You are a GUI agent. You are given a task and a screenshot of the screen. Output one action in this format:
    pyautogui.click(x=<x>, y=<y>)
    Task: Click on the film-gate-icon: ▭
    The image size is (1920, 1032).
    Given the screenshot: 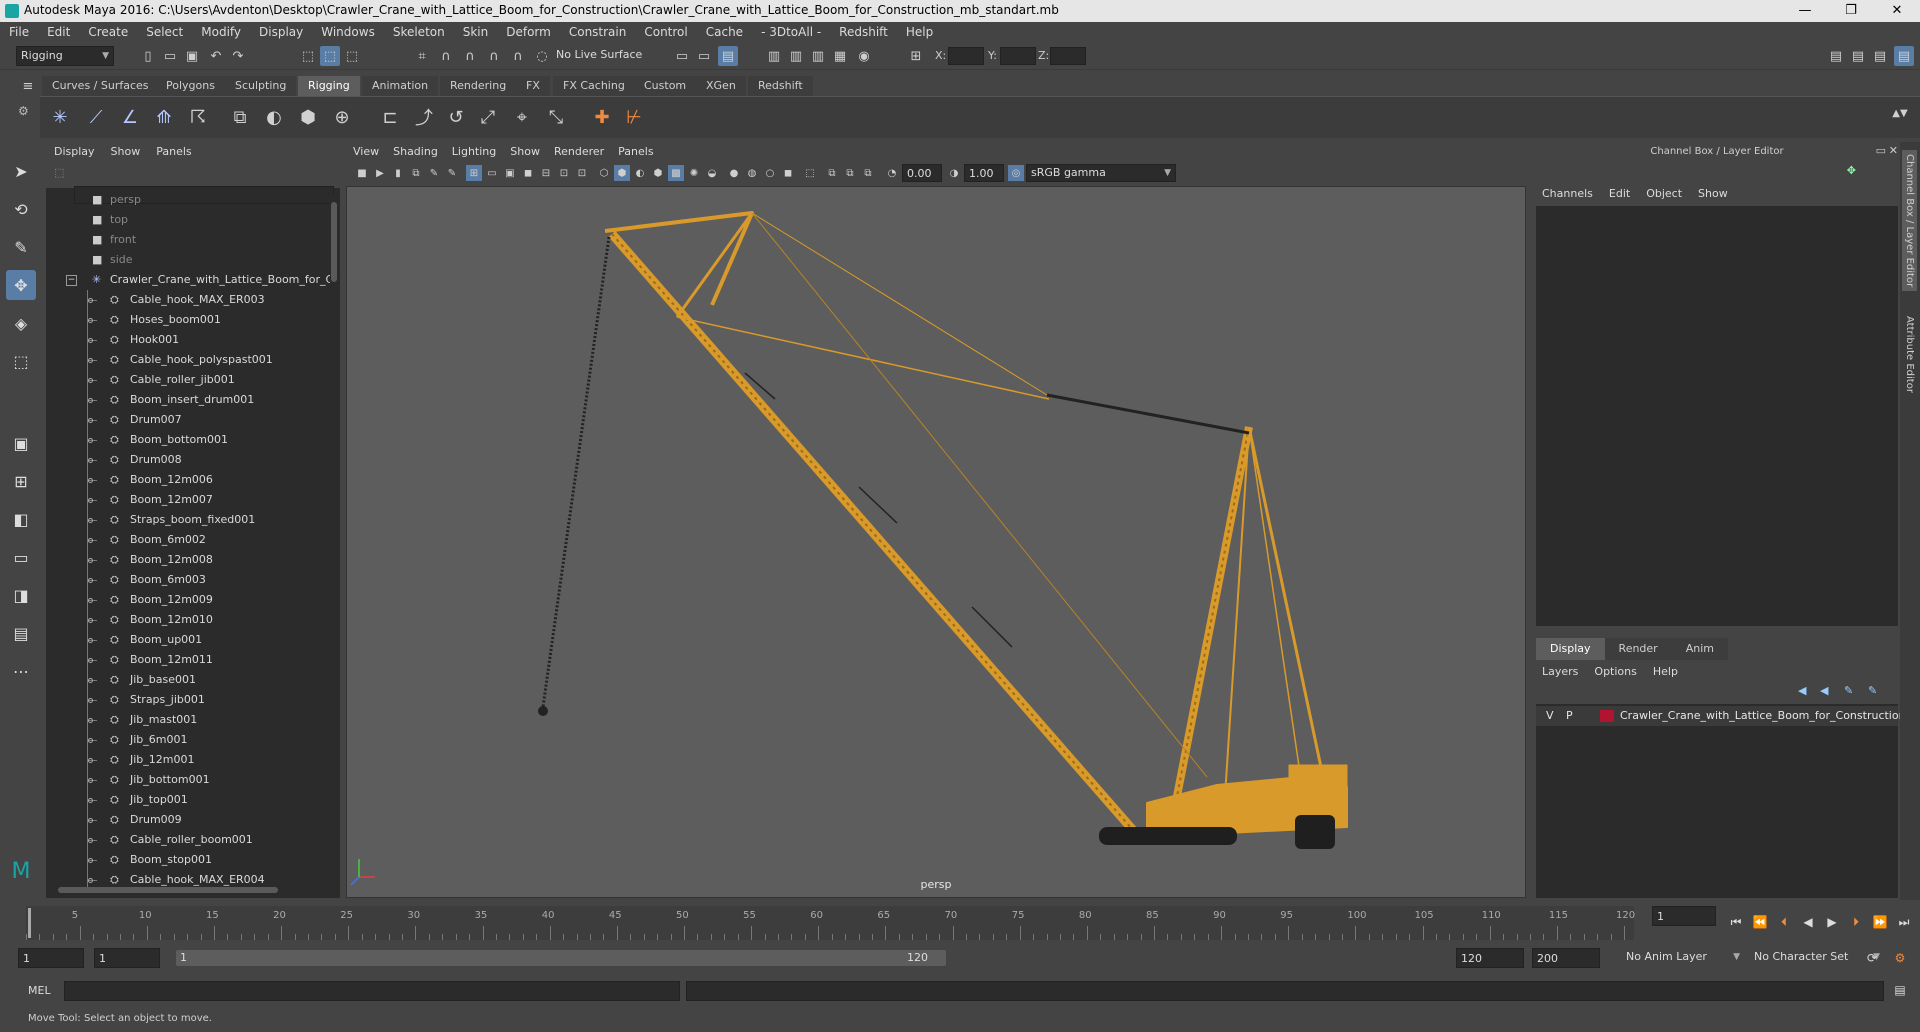 What is the action you would take?
    pyautogui.click(x=492, y=173)
    